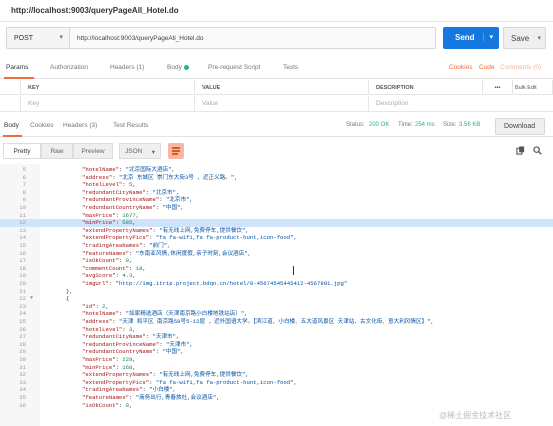 The width and height of the screenshot is (553, 426). What do you see at coordinates (100, 261) in the screenshot?
I see `code-token: "isOkCount"` at bounding box center [100, 261].